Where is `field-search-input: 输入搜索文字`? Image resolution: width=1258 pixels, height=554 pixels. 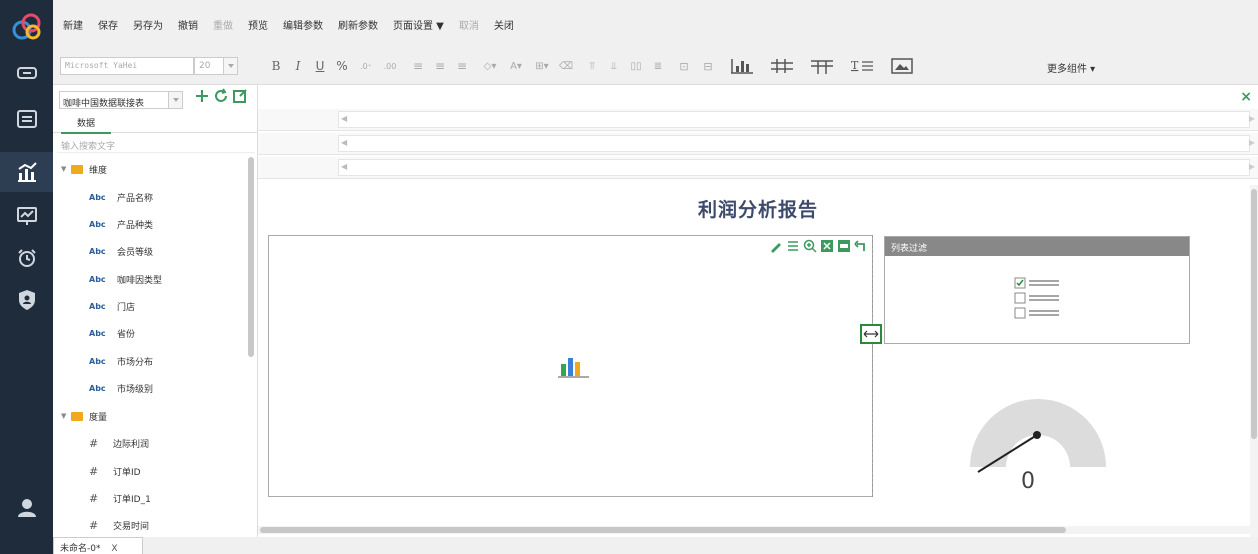 field-search-input: 输入搜索文字 is located at coordinates (156, 144).